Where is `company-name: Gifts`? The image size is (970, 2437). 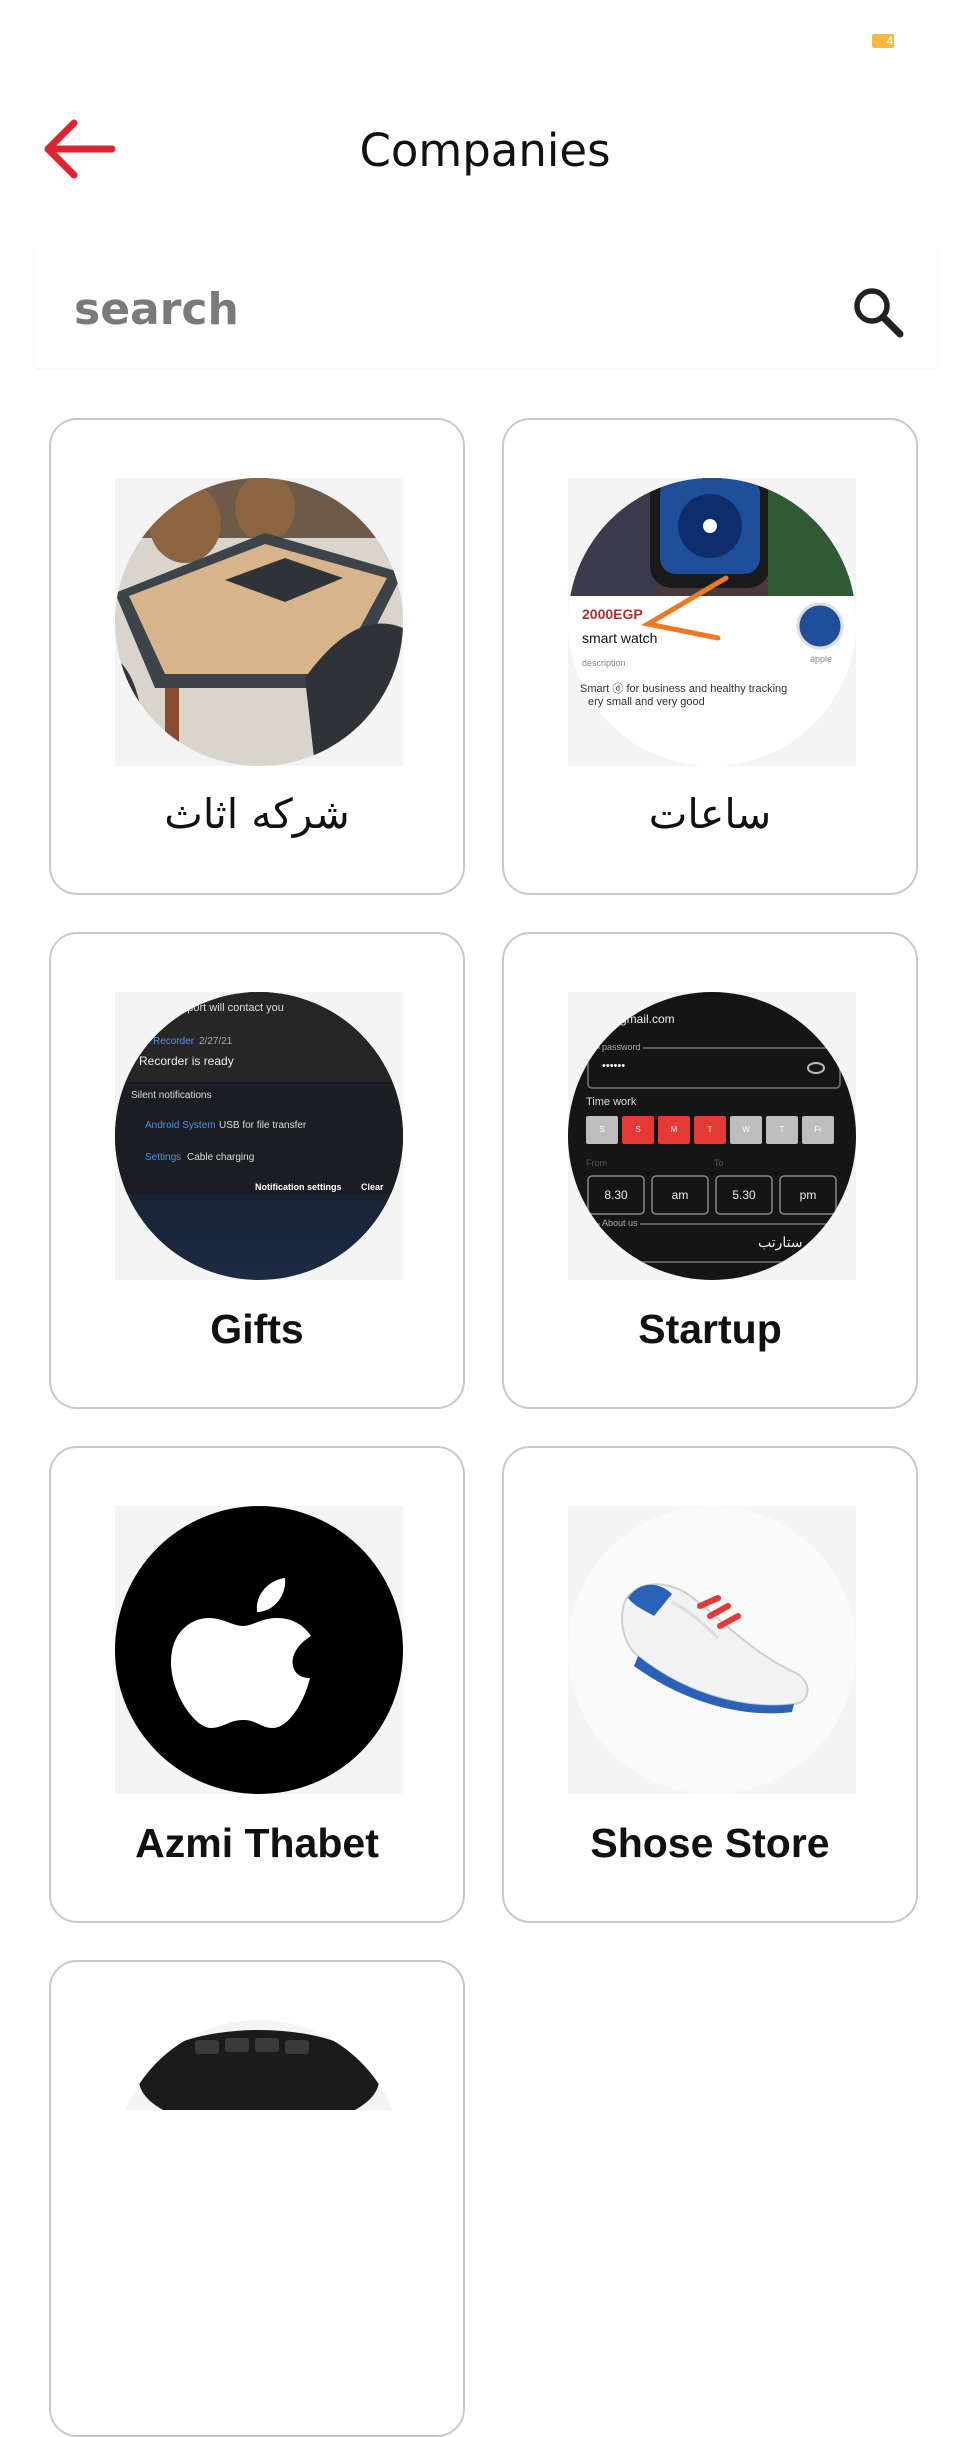
company-name: Gifts is located at coordinates (257, 1329).